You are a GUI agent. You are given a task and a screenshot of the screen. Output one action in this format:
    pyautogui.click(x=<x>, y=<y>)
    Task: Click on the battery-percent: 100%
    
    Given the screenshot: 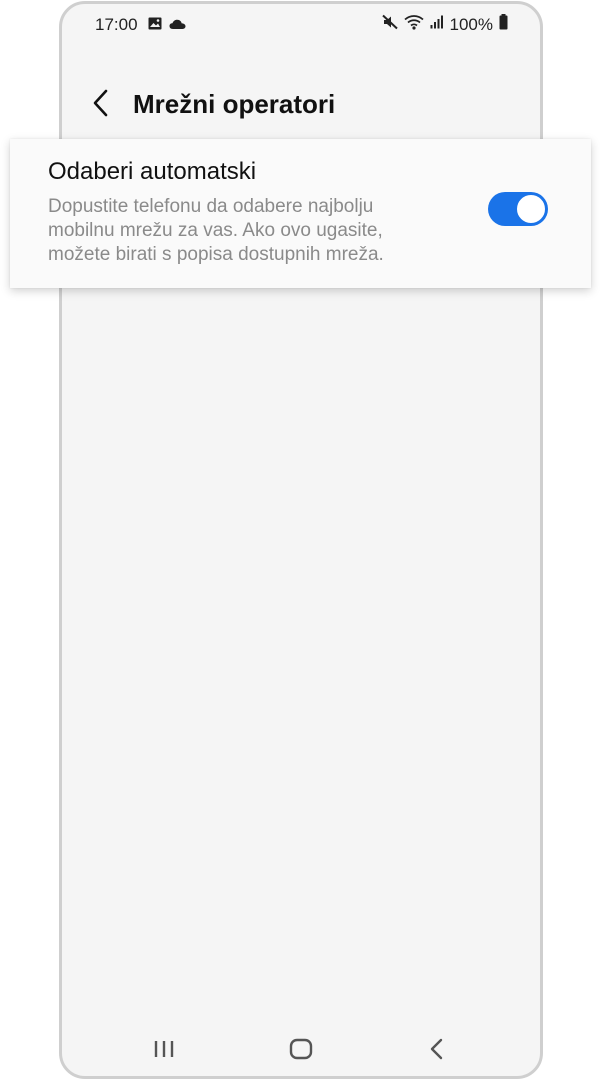 What is the action you would take?
    pyautogui.click(x=471, y=24)
    